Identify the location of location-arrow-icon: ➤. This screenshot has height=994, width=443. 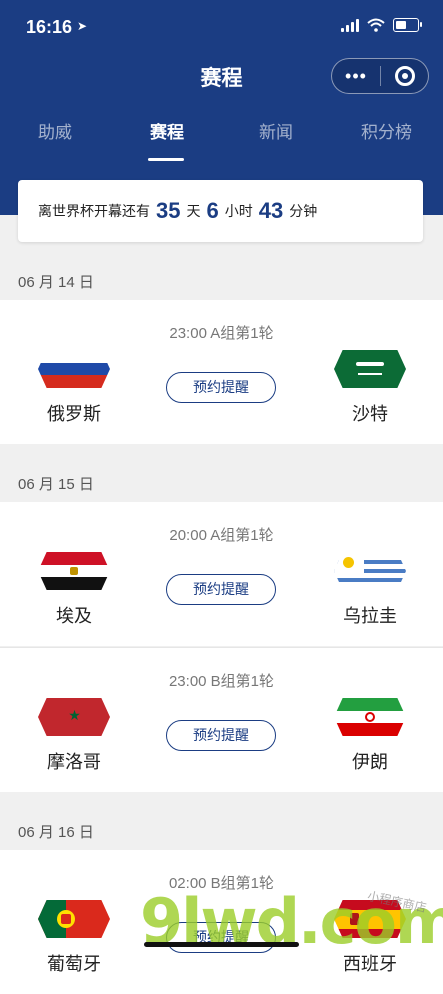
(82, 26).